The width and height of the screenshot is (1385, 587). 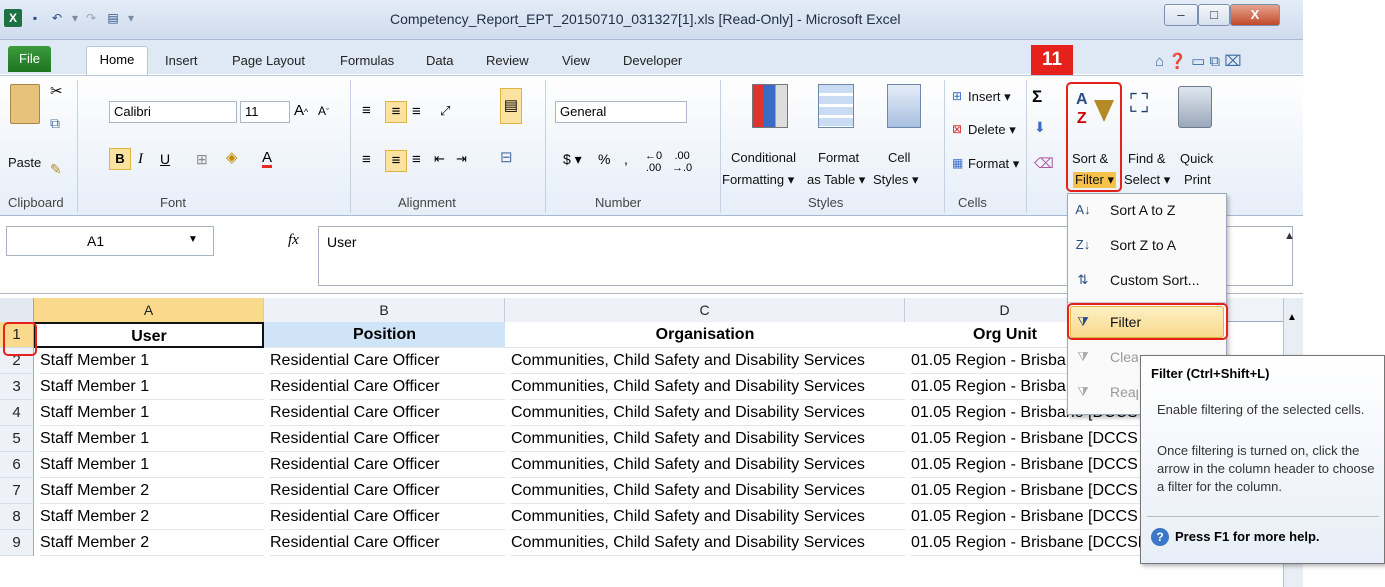 What do you see at coordinates (17, 387) in the screenshot?
I see `row-header: 3` at bounding box center [17, 387].